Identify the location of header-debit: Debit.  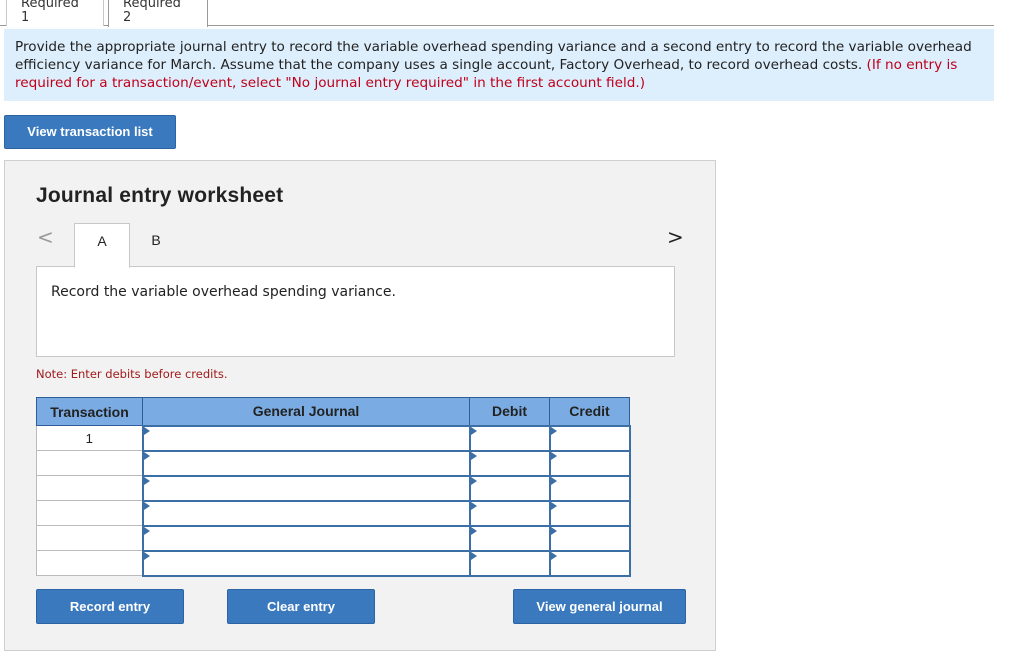
(509, 411).